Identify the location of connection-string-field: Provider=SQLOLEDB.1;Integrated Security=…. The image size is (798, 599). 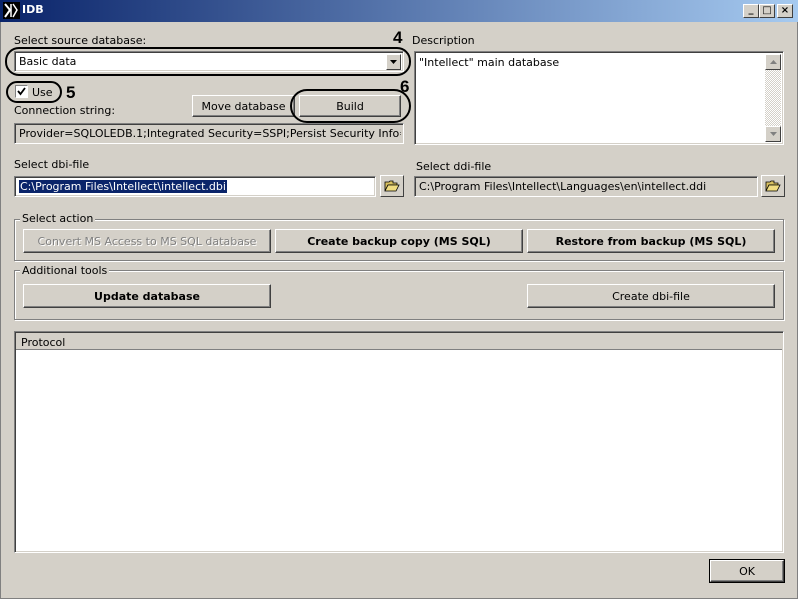
(209, 133).